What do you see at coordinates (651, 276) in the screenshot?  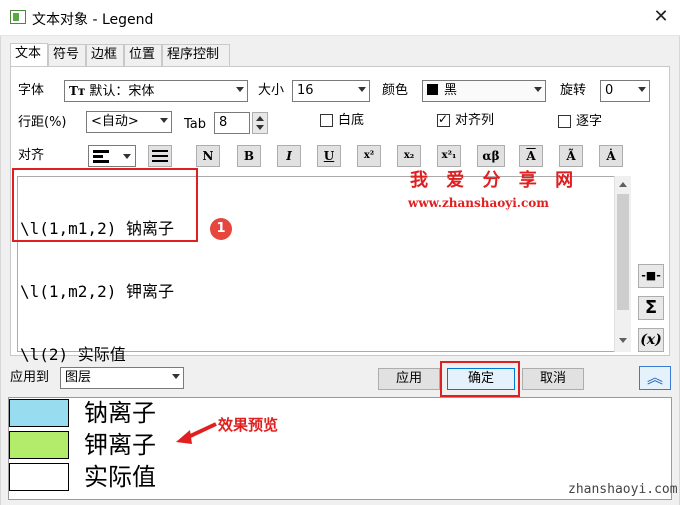 I see `insert-symbol-button: -■-` at bounding box center [651, 276].